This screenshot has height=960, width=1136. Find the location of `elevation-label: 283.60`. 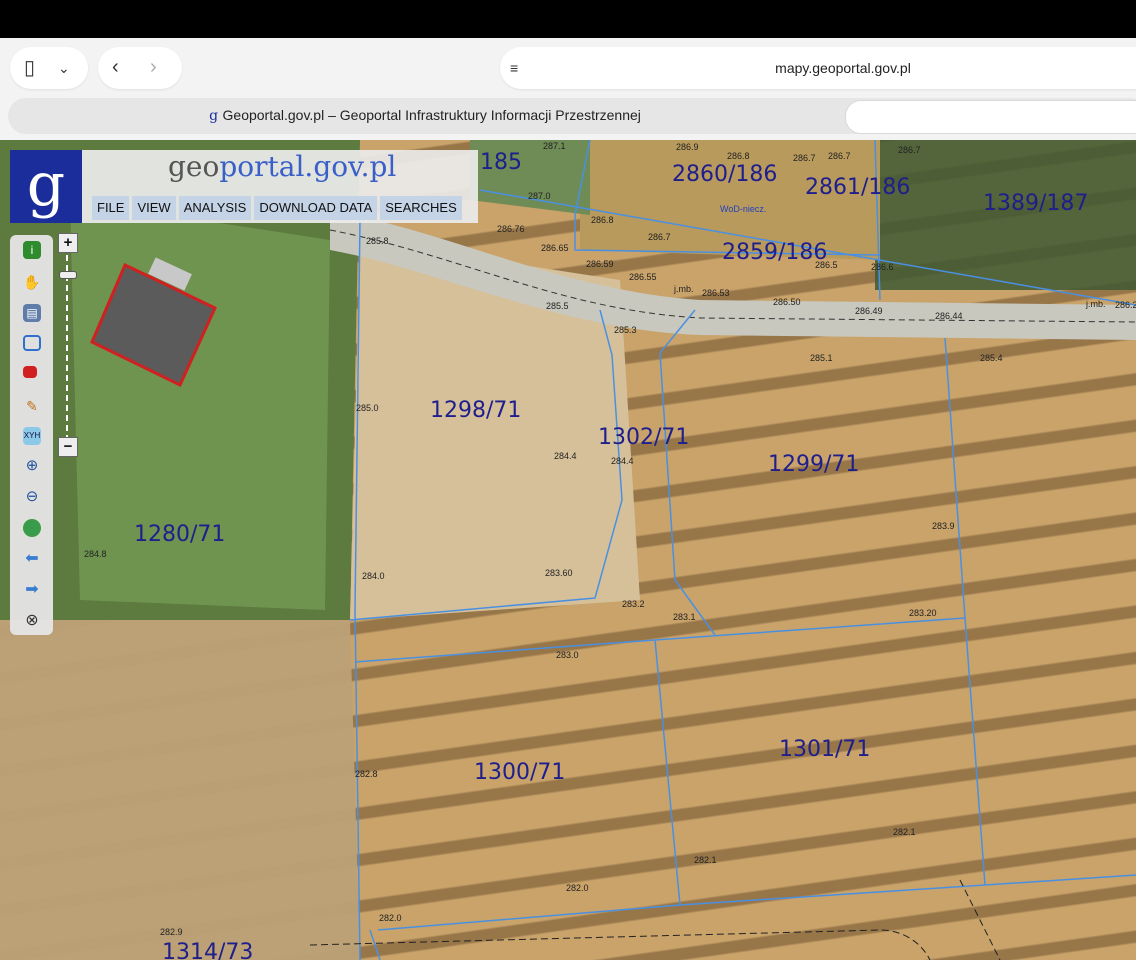

elevation-label: 283.60 is located at coordinates (559, 573).